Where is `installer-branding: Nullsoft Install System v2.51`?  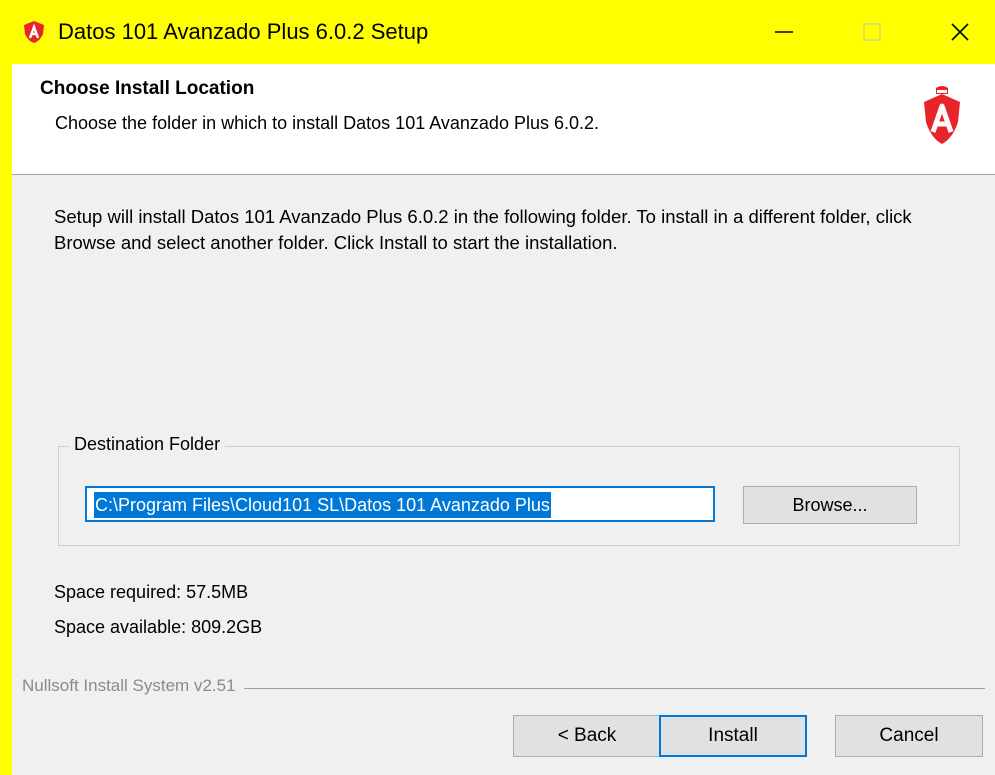 installer-branding: Nullsoft Install System v2.51 is located at coordinates (133, 686).